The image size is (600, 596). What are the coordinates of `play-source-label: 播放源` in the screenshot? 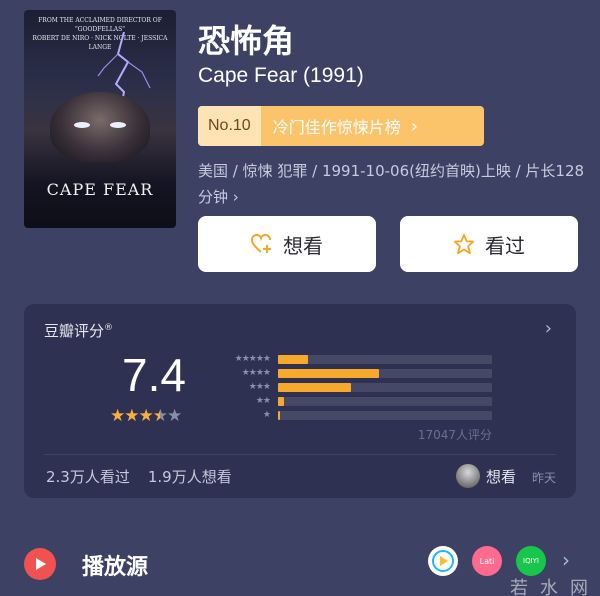 It's located at (115, 565).